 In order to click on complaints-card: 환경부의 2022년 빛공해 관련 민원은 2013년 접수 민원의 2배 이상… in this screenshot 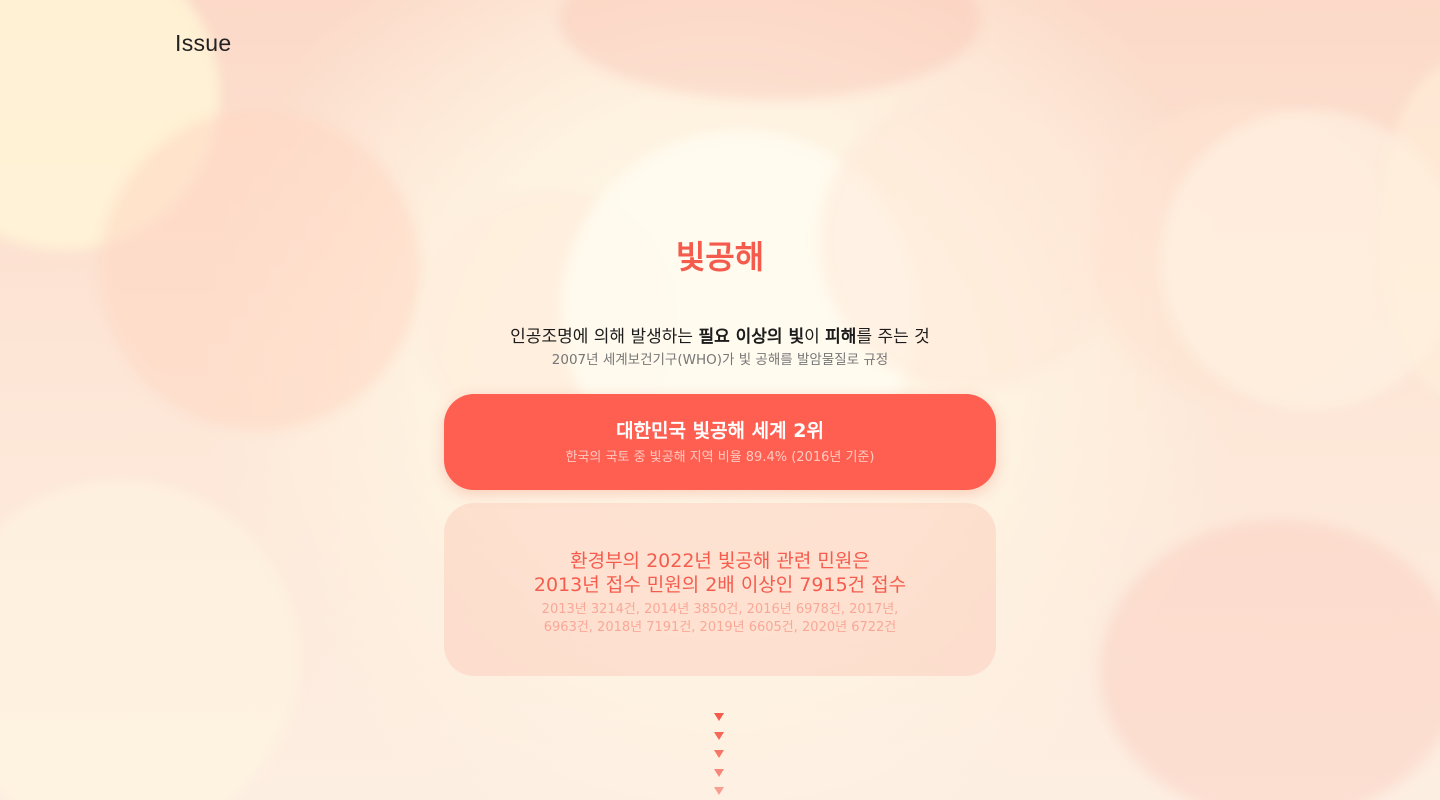, I will do `click(720, 589)`.